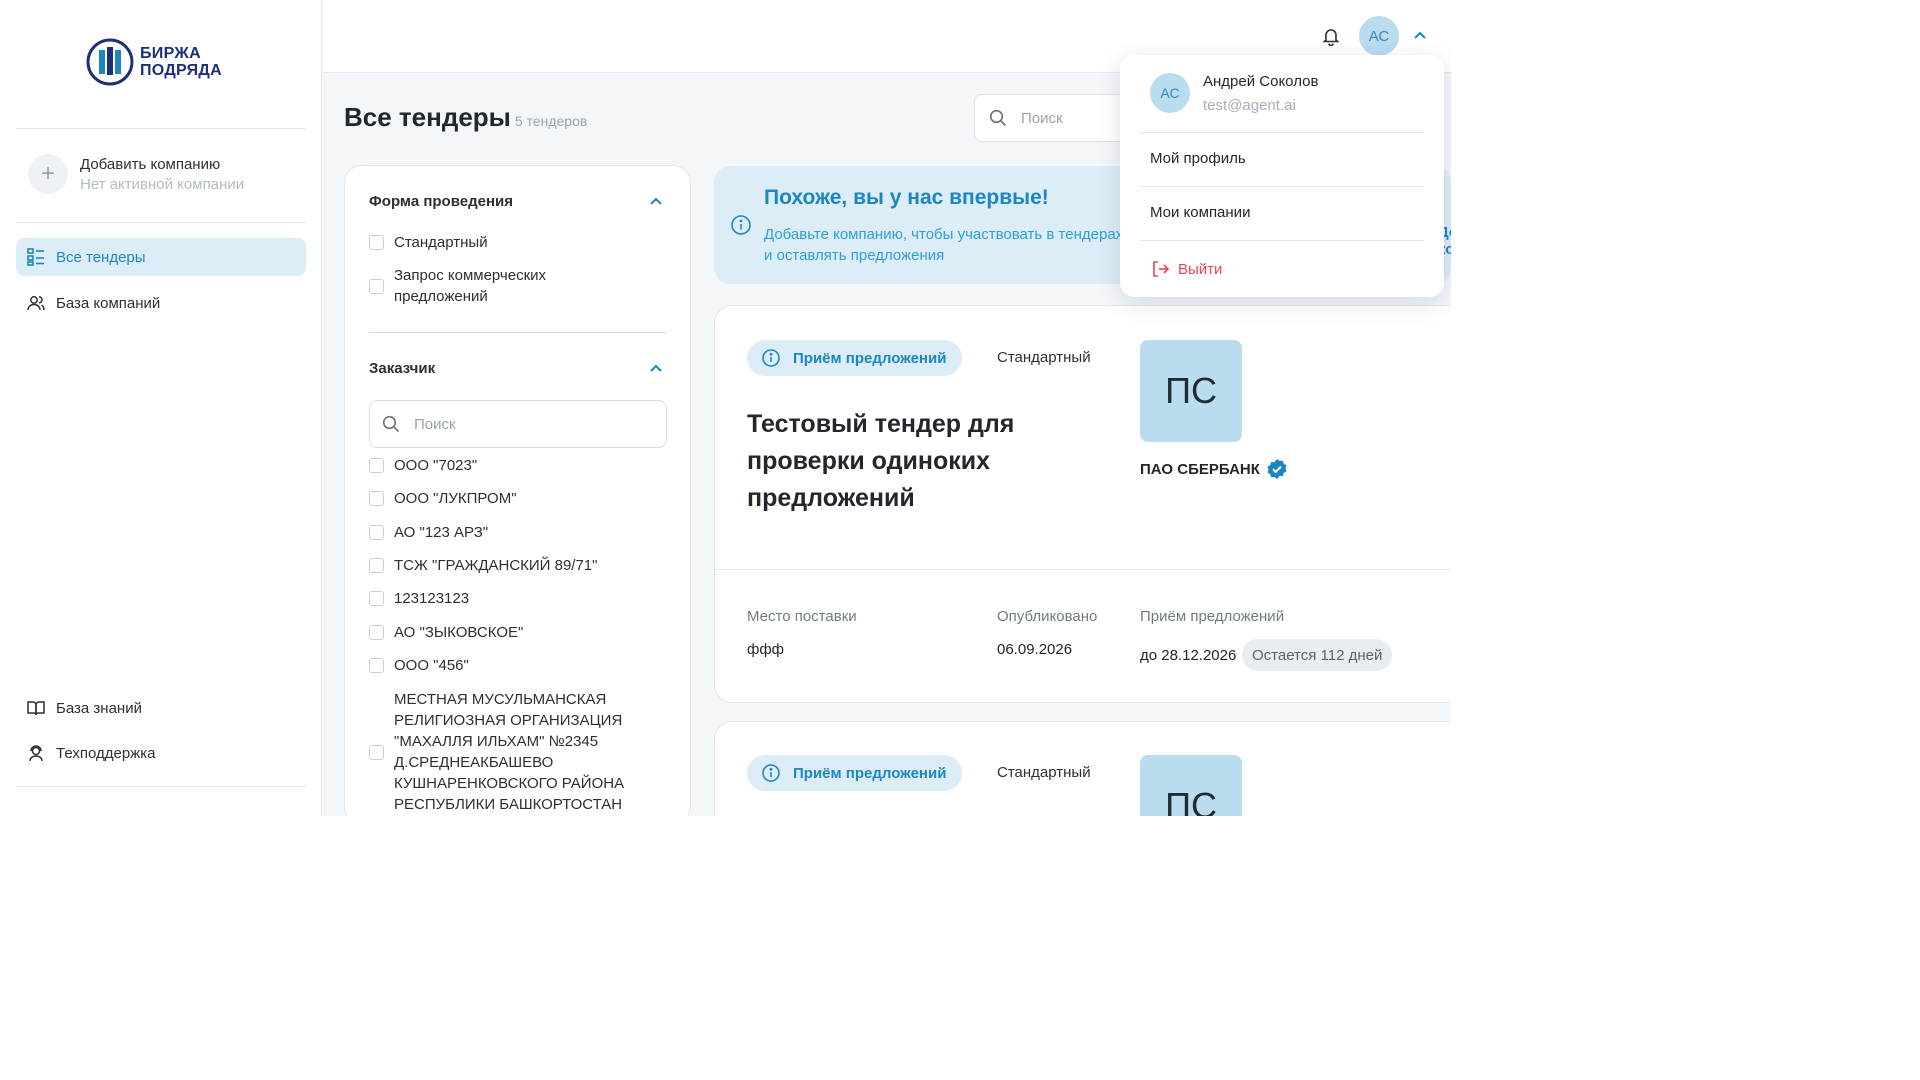  What do you see at coordinates (36, 753) in the screenshot?
I see `support-icon` at bounding box center [36, 753].